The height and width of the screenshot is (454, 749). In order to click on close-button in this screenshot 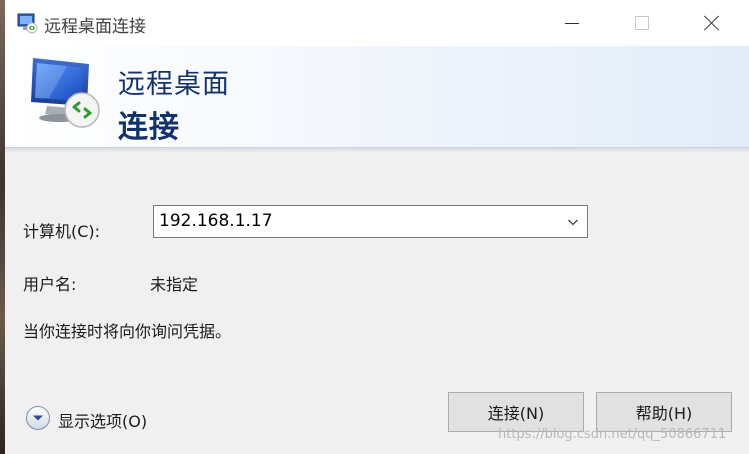, I will do `click(712, 23)`.